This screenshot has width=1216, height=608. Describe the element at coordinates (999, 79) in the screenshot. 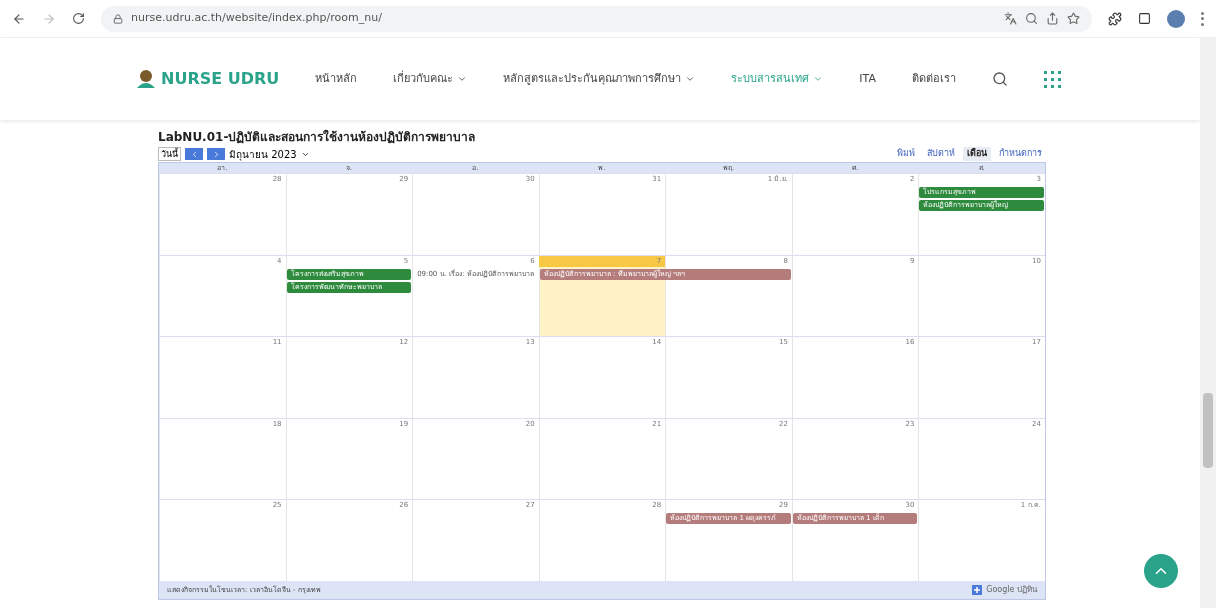

I see `search-icon` at that location.